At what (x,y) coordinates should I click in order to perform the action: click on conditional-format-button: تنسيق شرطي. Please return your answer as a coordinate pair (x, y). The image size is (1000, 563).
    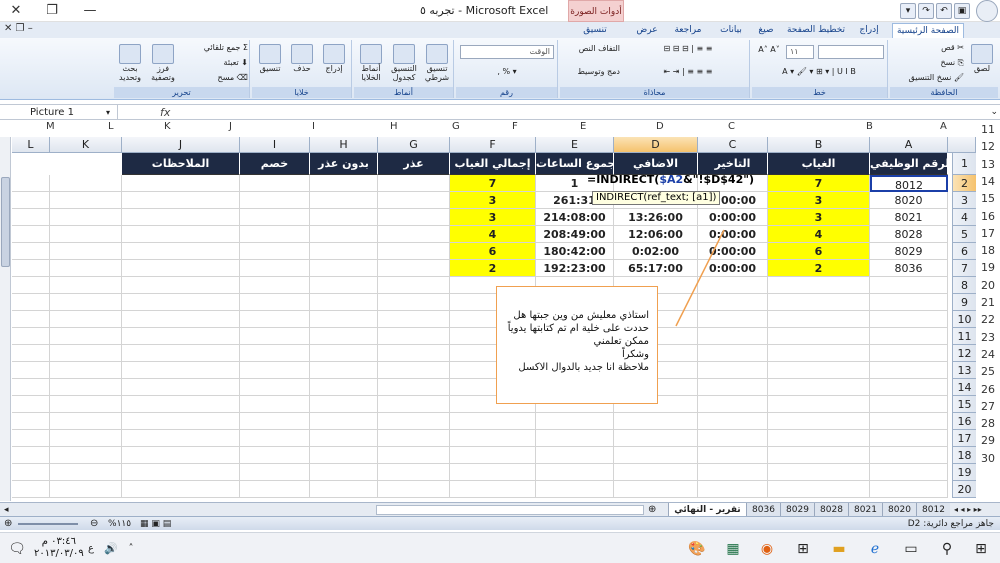
    Looking at the image, I should click on (437, 63).